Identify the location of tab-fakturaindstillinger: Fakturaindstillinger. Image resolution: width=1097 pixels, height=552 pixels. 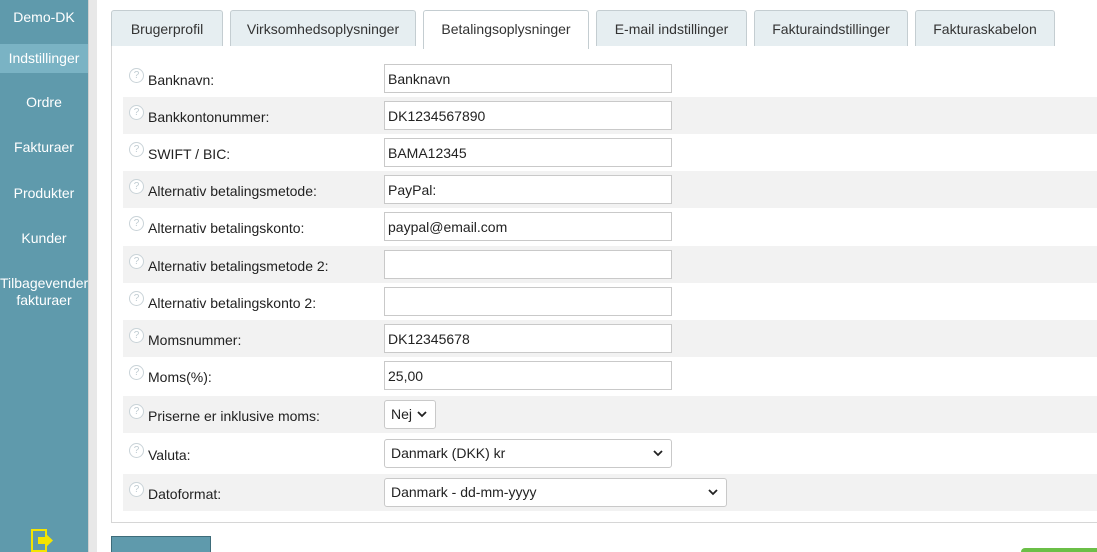
(831, 28).